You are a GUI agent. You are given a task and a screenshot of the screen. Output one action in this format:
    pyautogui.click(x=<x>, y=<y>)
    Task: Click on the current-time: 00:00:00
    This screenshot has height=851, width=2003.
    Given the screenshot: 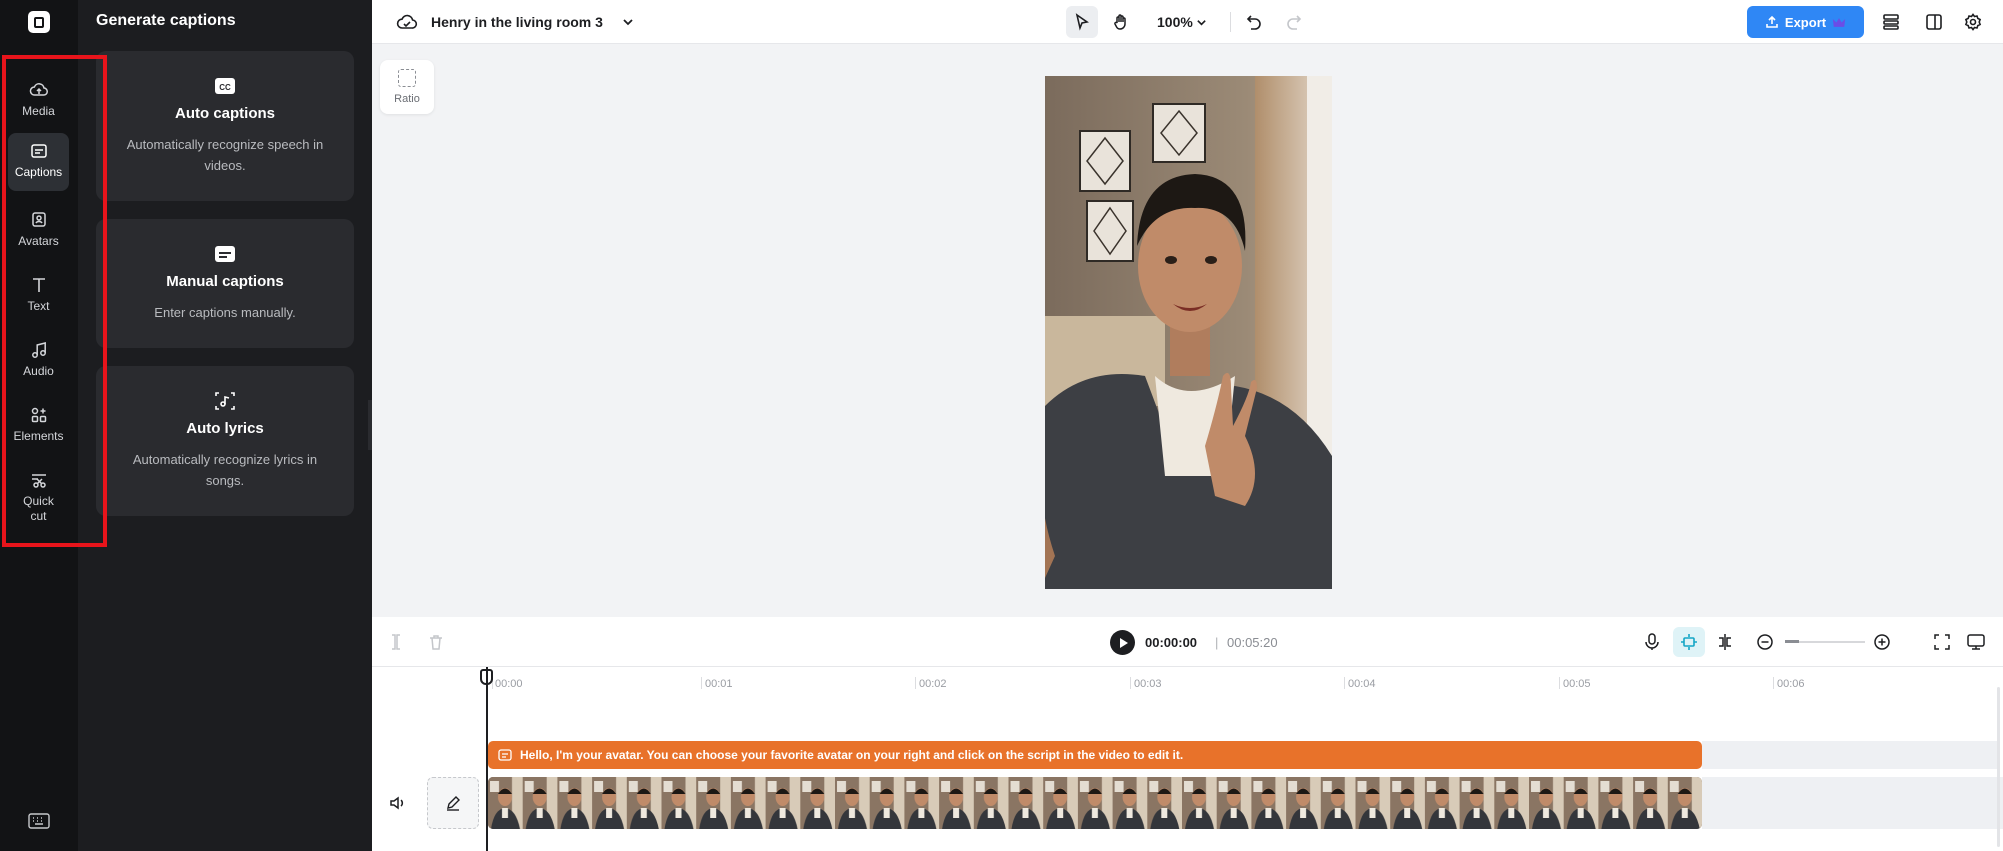 What is the action you would take?
    pyautogui.click(x=1171, y=642)
    